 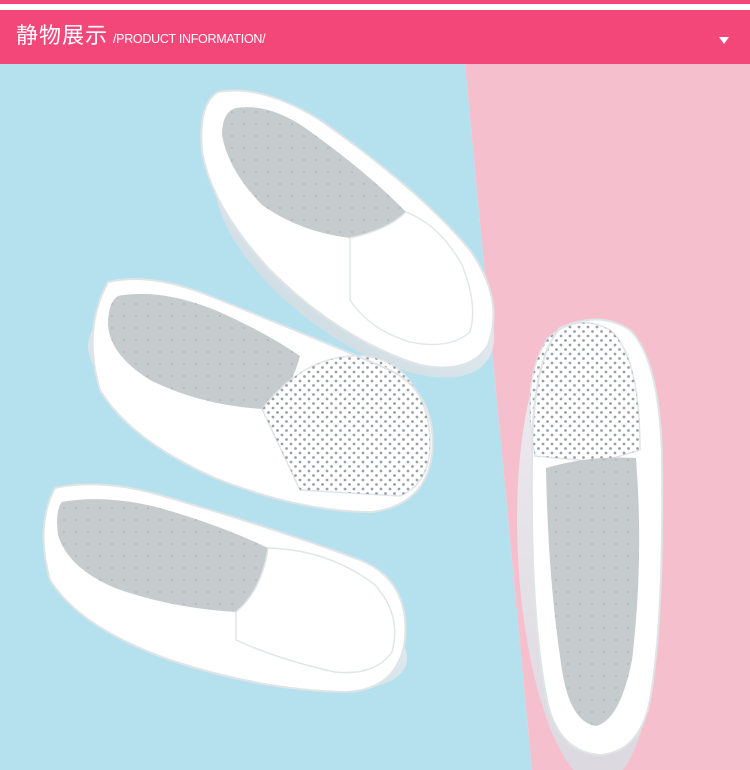 What do you see at coordinates (375, 2) in the screenshot?
I see `top-accent-line` at bounding box center [375, 2].